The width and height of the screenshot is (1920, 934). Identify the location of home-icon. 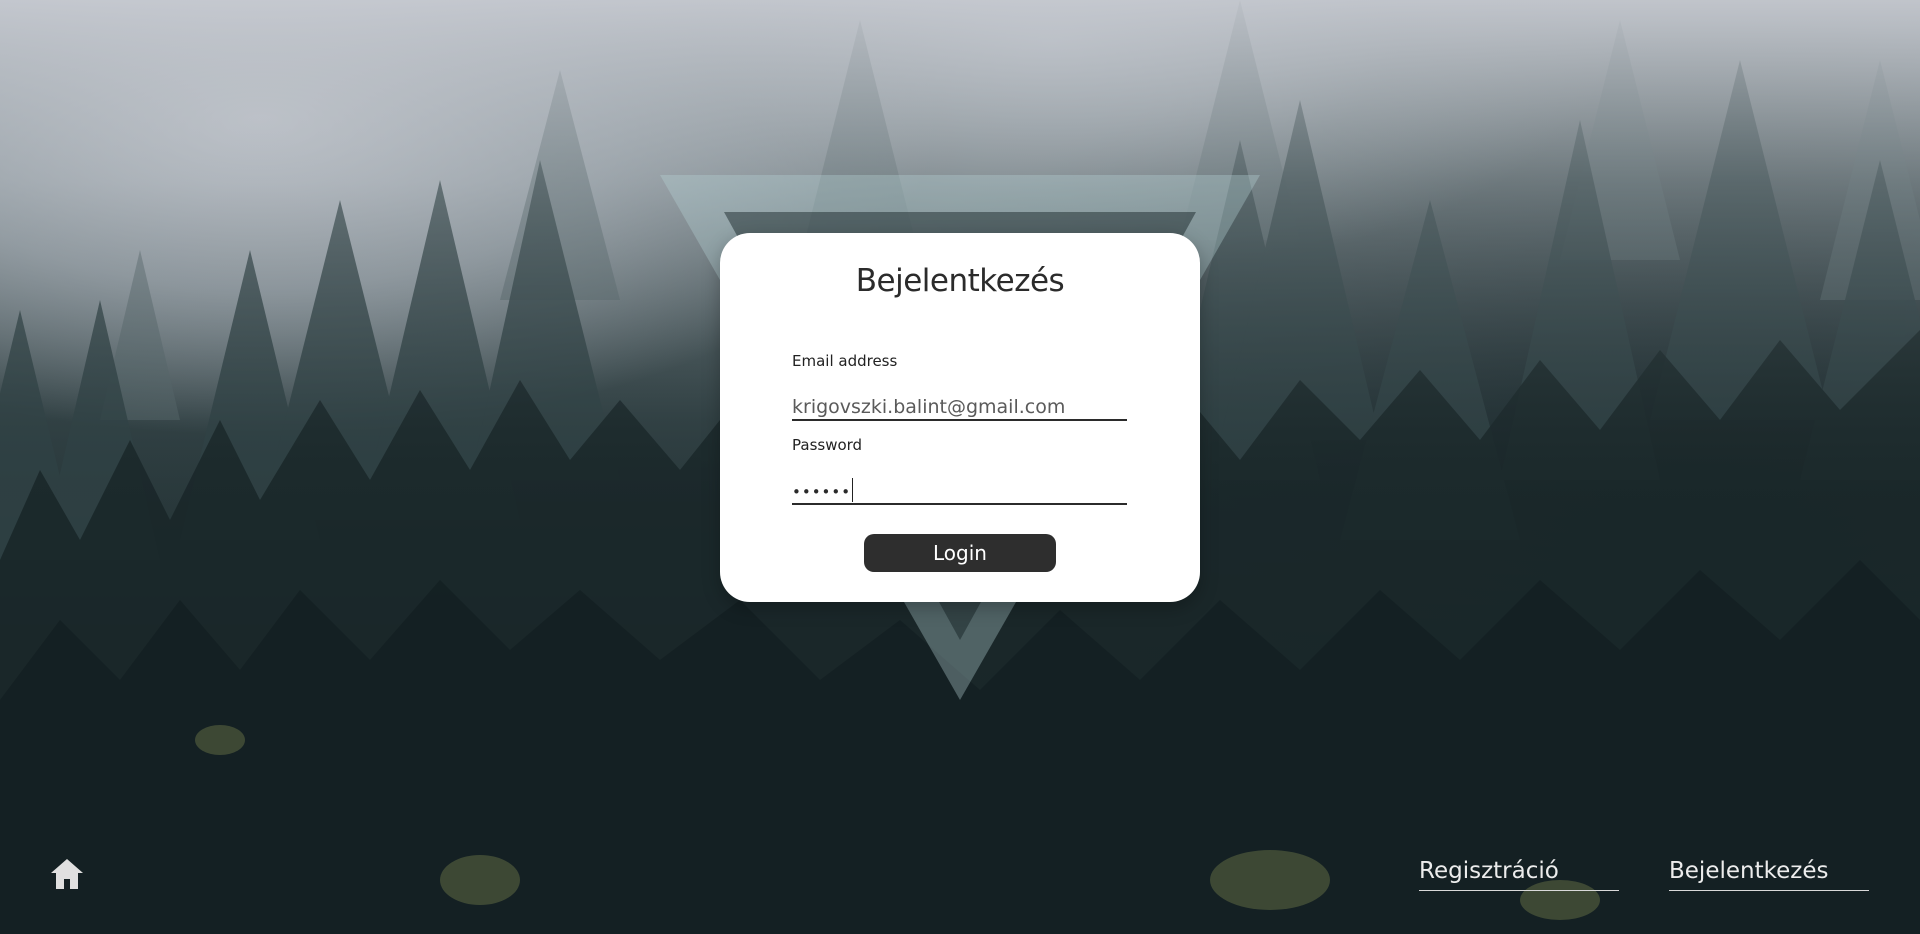
(67, 874).